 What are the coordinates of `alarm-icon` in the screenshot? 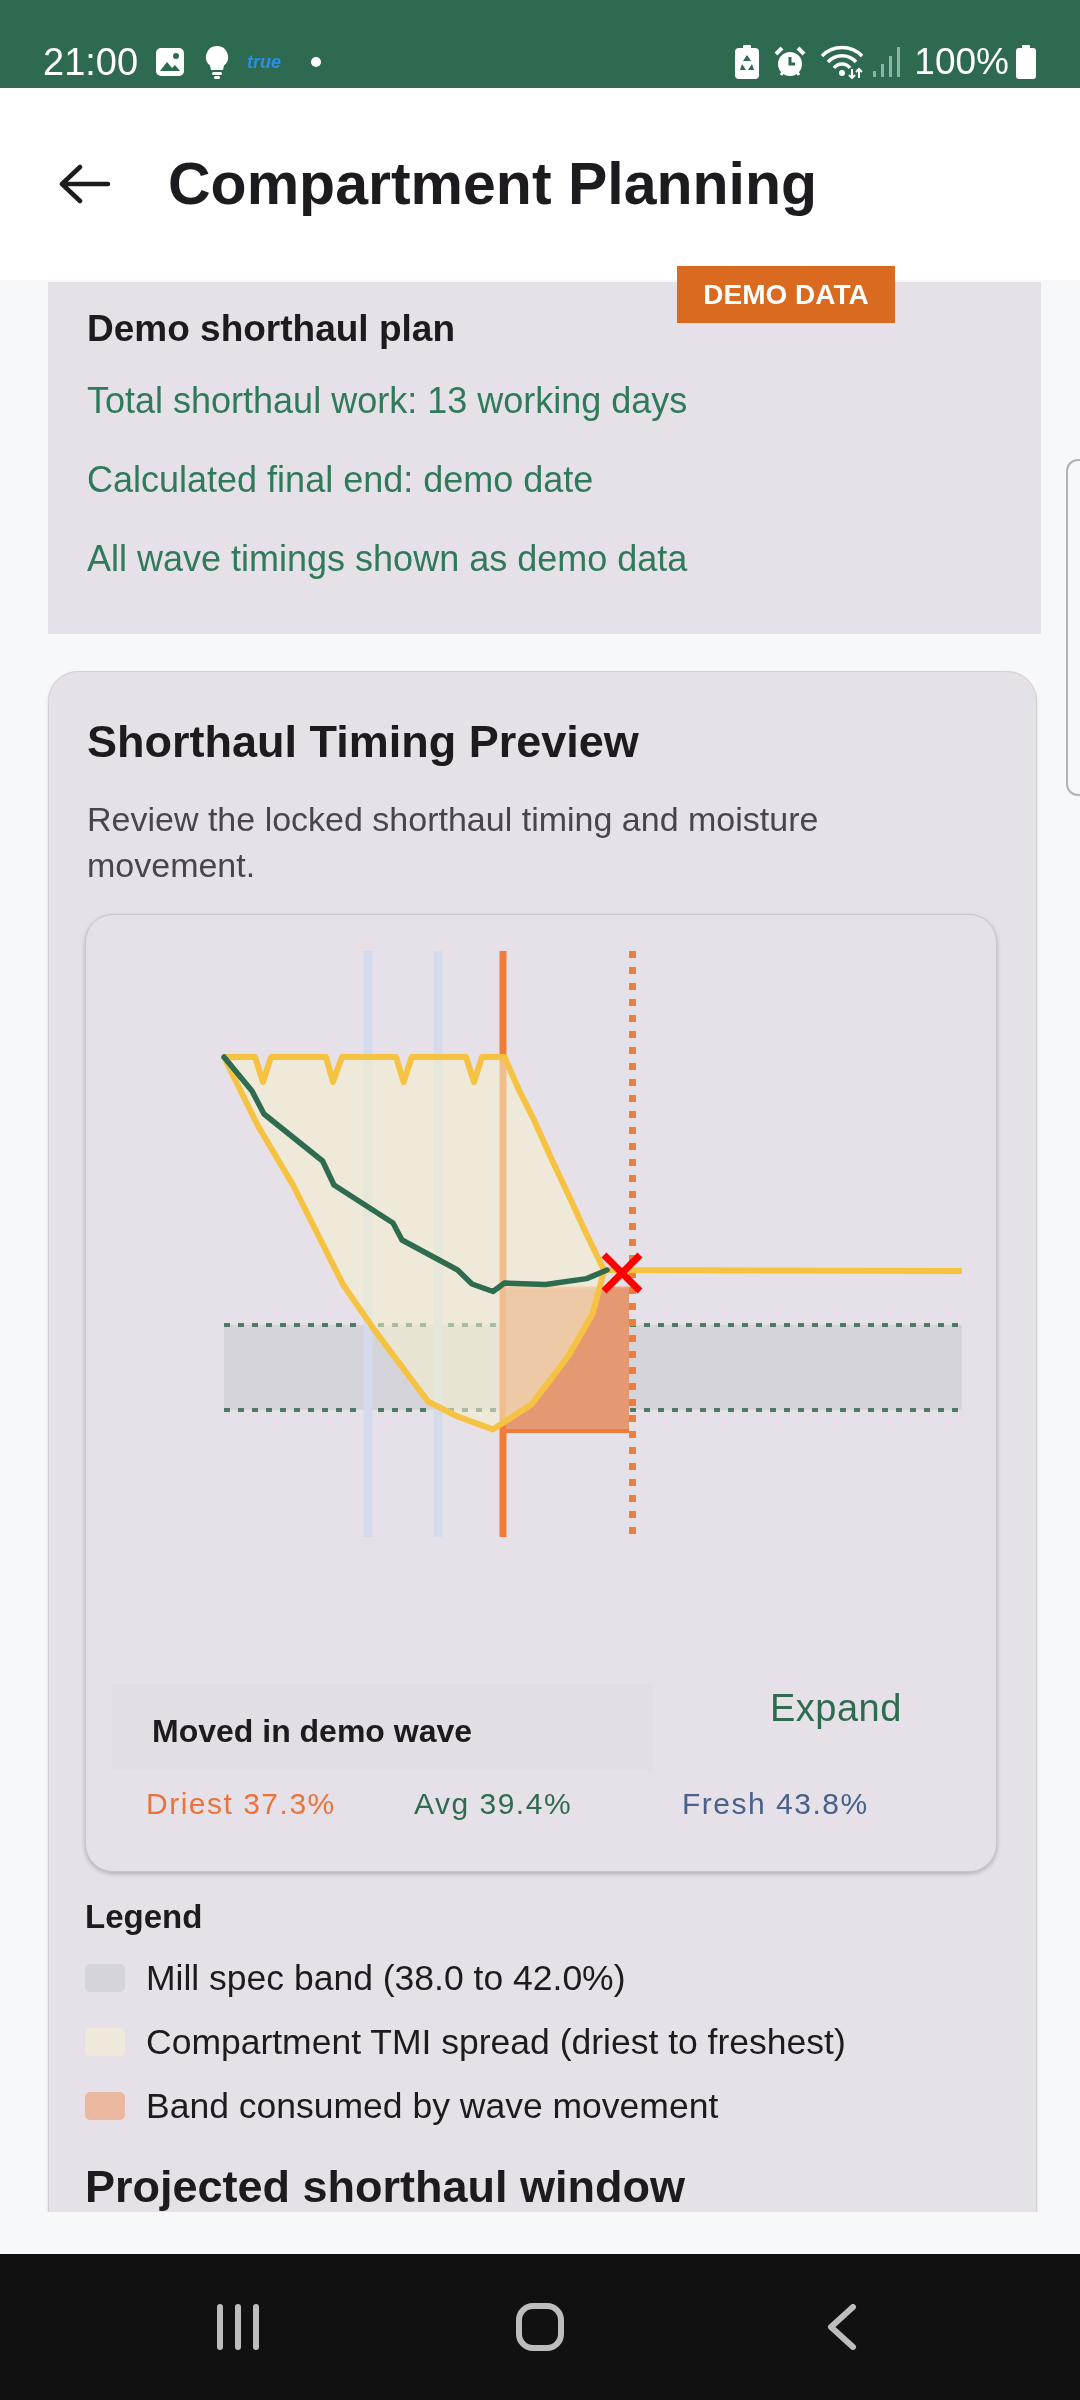 It's located at (790, 62).